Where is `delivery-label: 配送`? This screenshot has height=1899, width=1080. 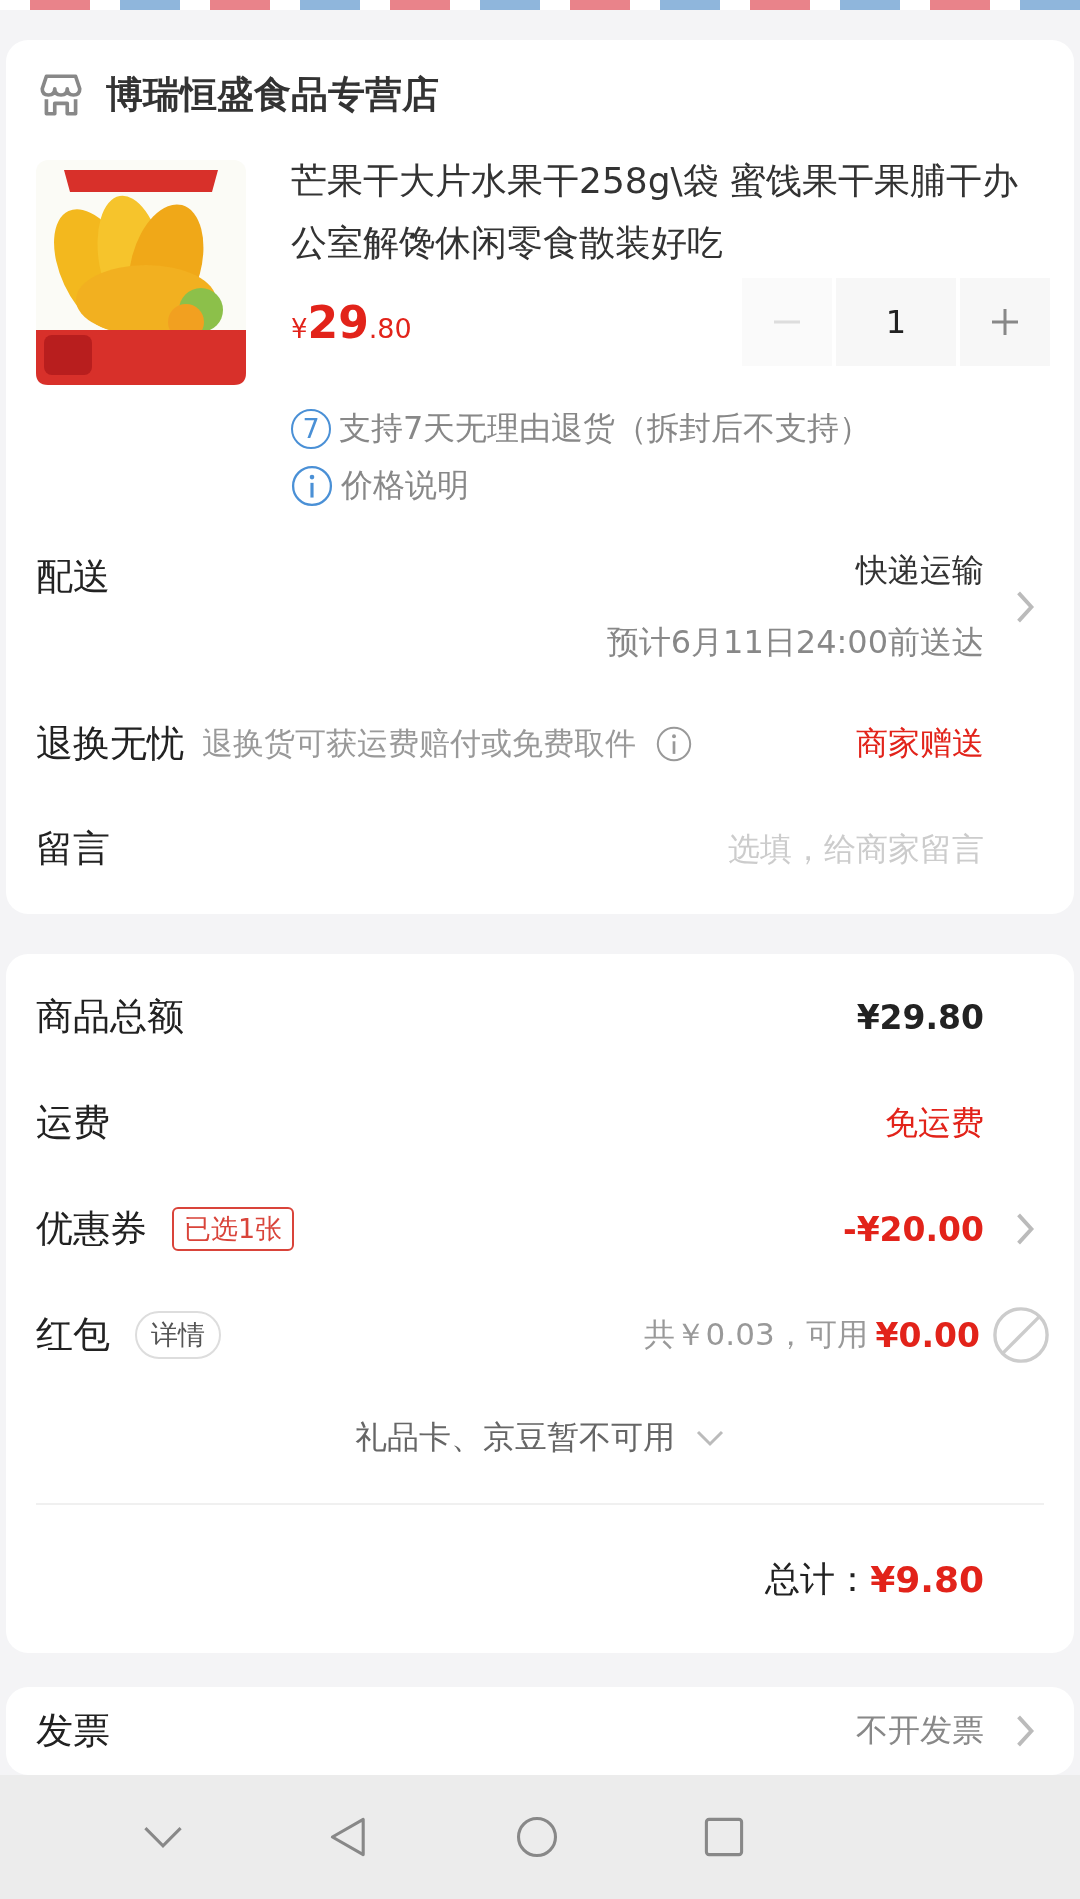 delivery-label: 配送 is located at coordinates (73, 577).